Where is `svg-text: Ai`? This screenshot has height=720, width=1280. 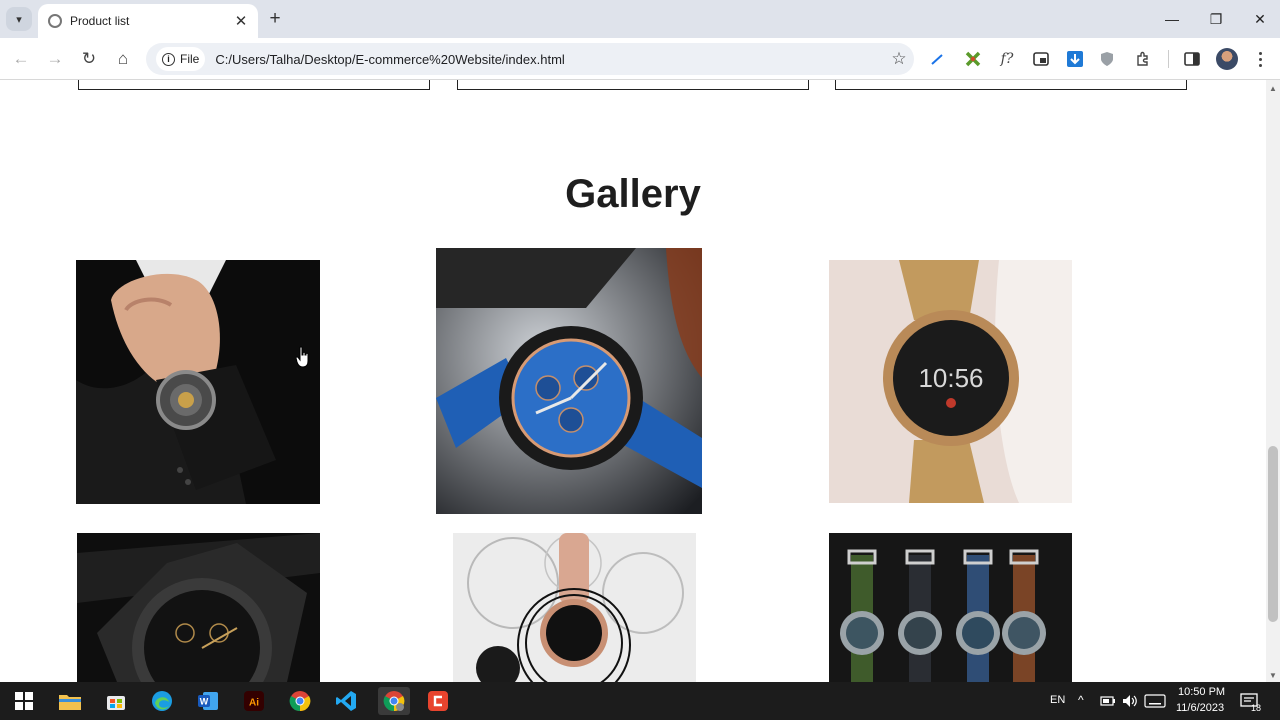
svg-text: Ai is located at coordinates (254, 703).